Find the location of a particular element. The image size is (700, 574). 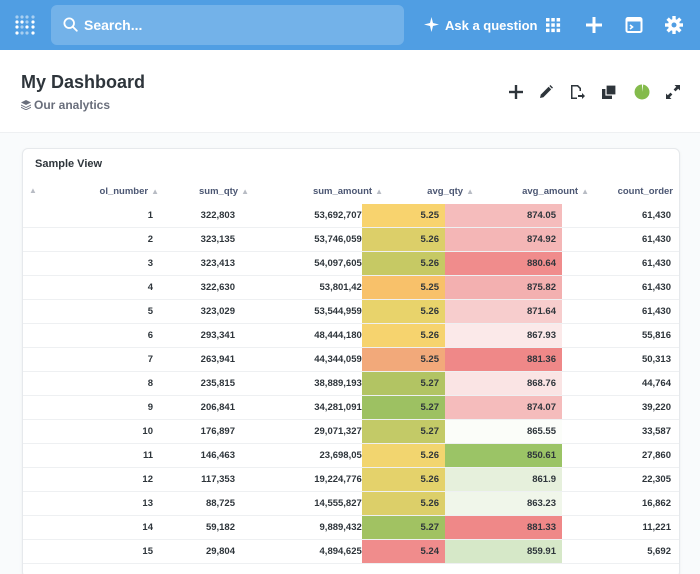

cell-sum-qty: 29,804 is located at coordinates (220, 551).